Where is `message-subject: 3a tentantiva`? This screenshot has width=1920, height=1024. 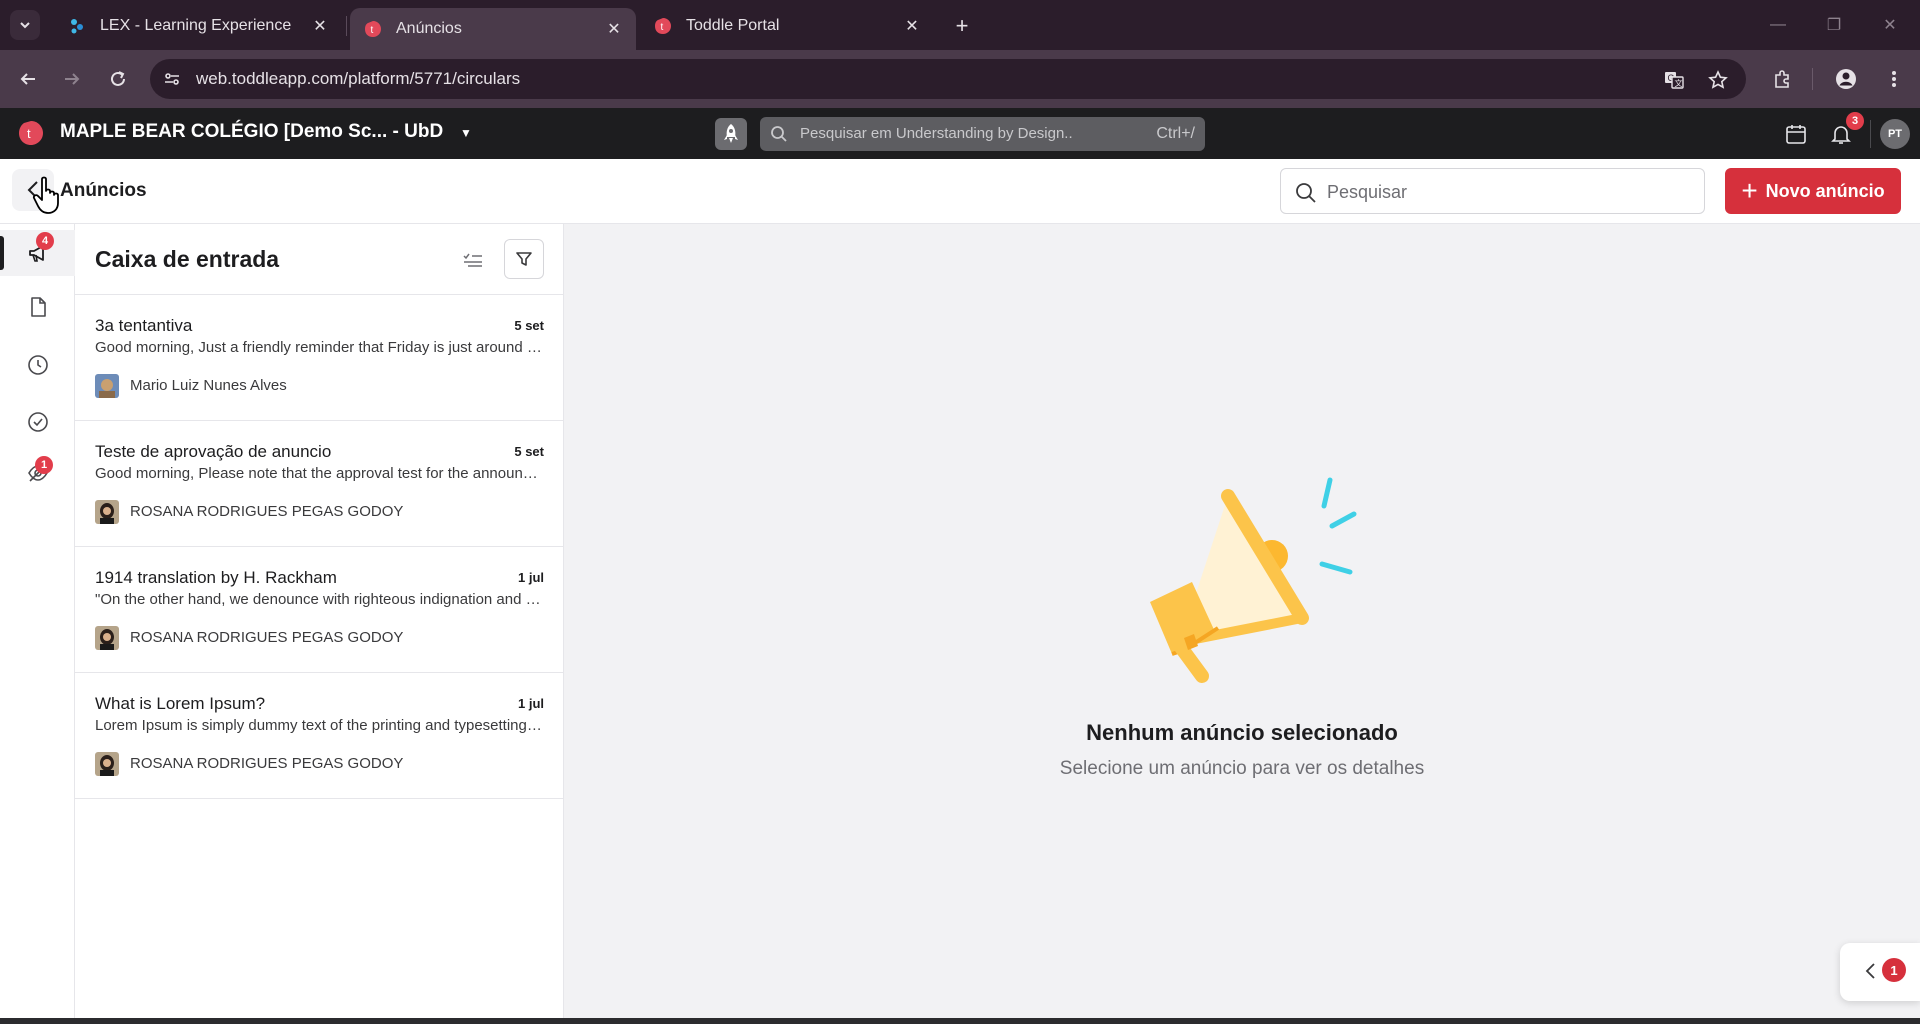
message-subject: 3a tentantiva is located at coordinates (144, 325).